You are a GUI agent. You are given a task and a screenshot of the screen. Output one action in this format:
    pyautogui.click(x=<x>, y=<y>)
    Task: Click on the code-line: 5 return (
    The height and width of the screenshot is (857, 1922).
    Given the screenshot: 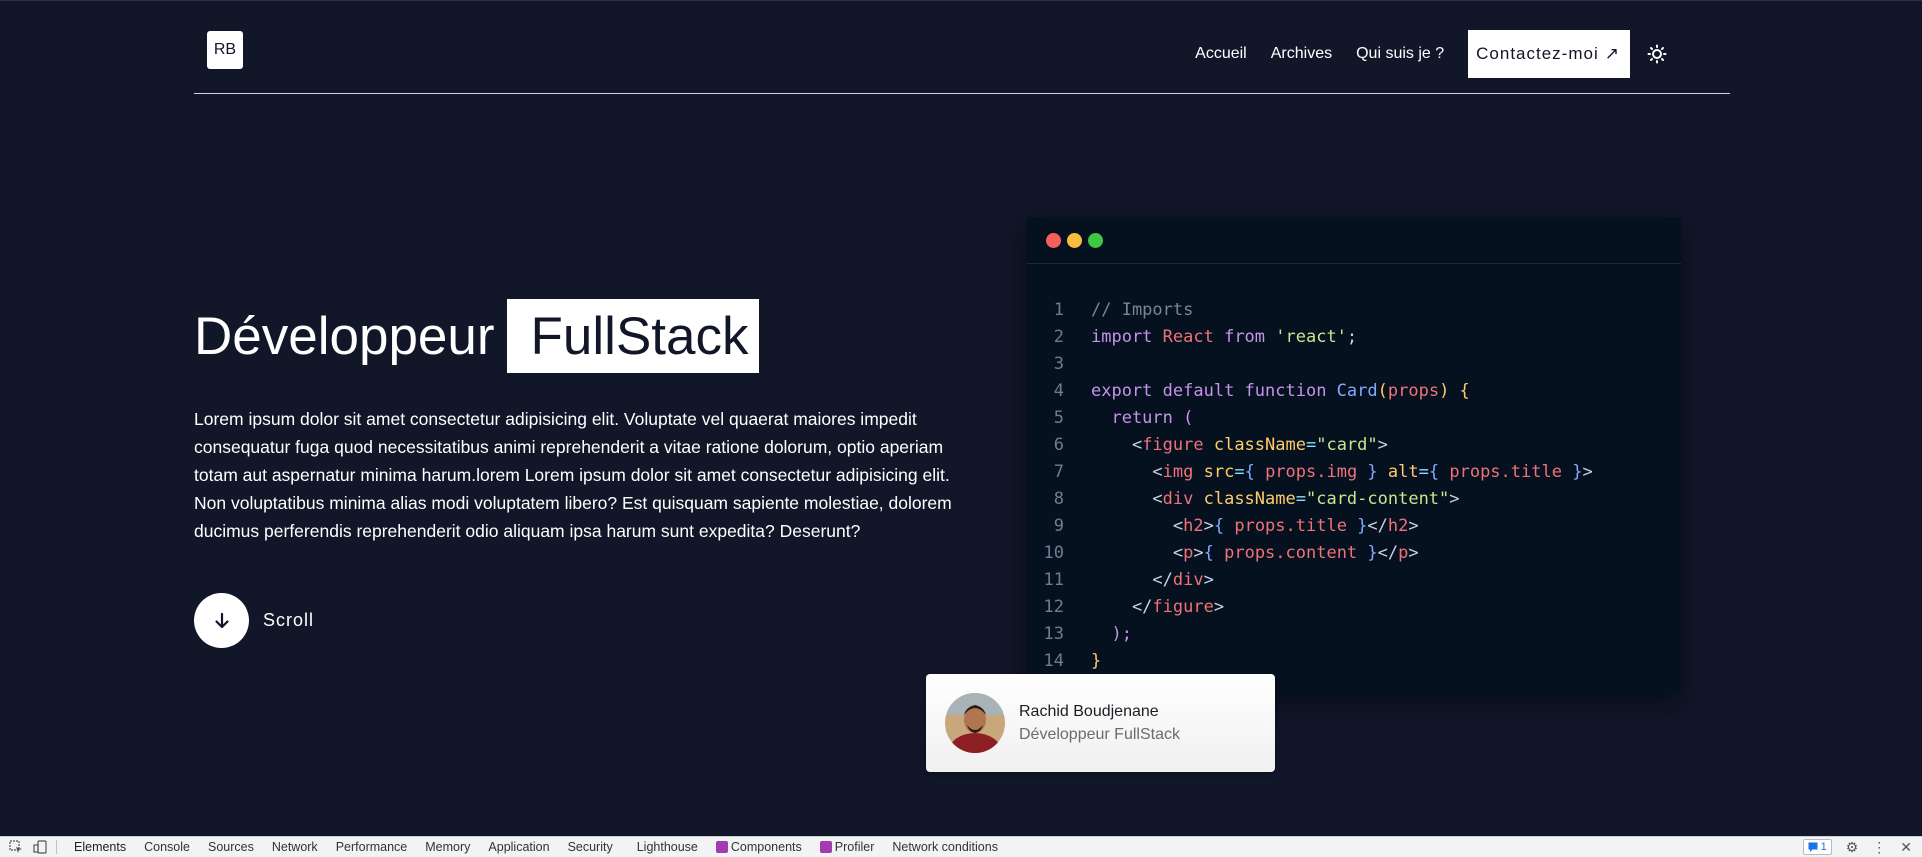 What is the action you would take?
    pyautogui.click(x=1354, y=417)
    